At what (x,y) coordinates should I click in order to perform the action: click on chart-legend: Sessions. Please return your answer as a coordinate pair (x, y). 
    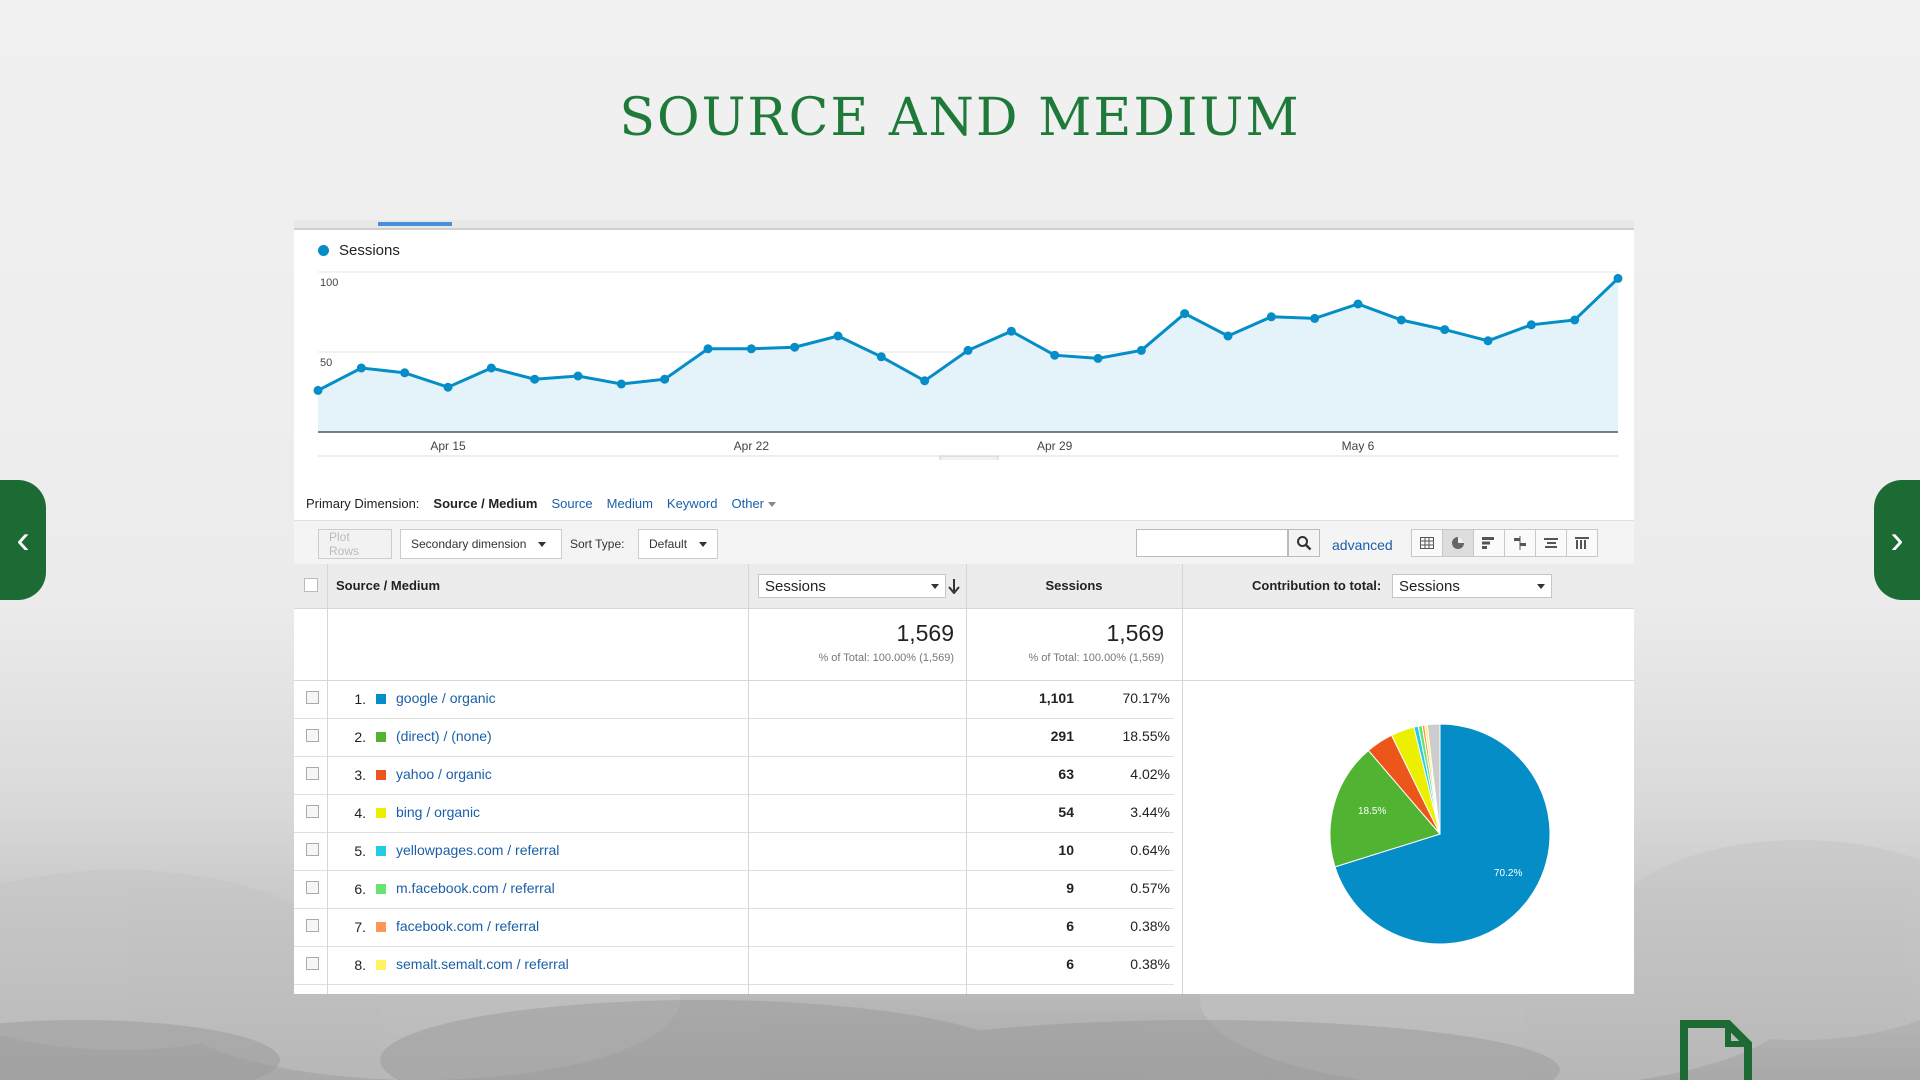
    Looking at the image, I should click on (359, 250).